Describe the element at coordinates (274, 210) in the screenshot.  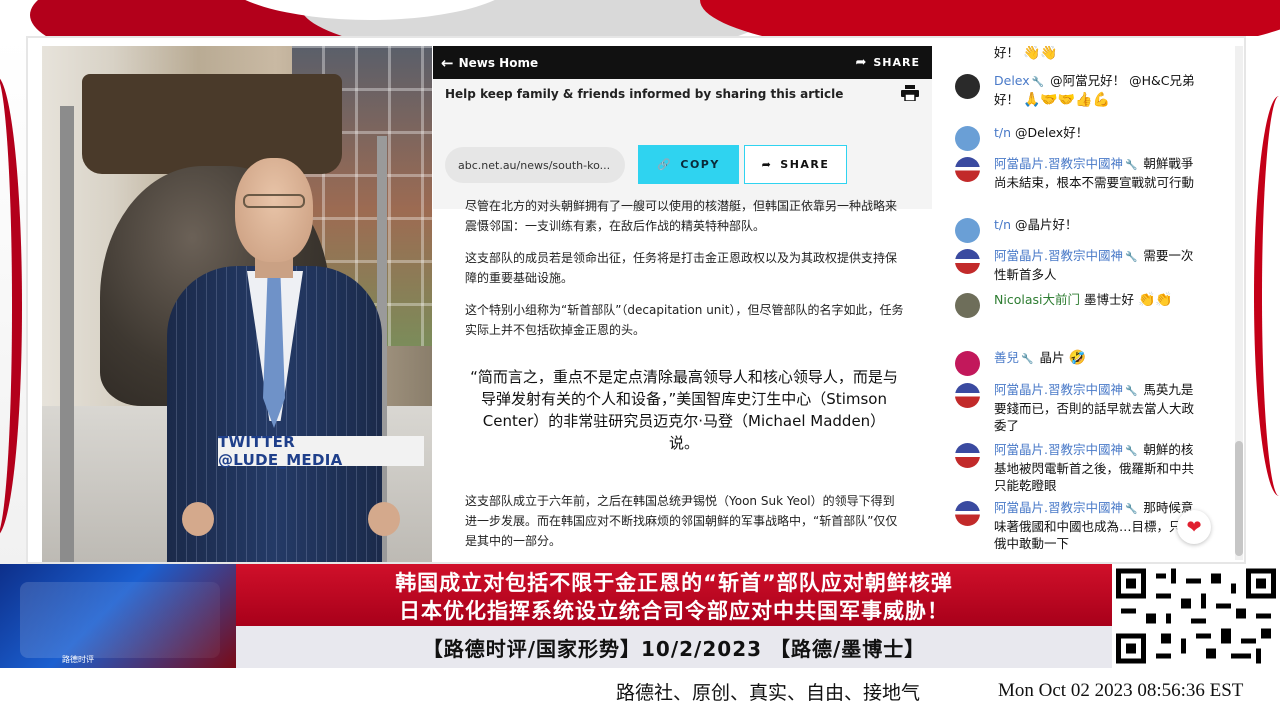
I see `host-figure` at that location.